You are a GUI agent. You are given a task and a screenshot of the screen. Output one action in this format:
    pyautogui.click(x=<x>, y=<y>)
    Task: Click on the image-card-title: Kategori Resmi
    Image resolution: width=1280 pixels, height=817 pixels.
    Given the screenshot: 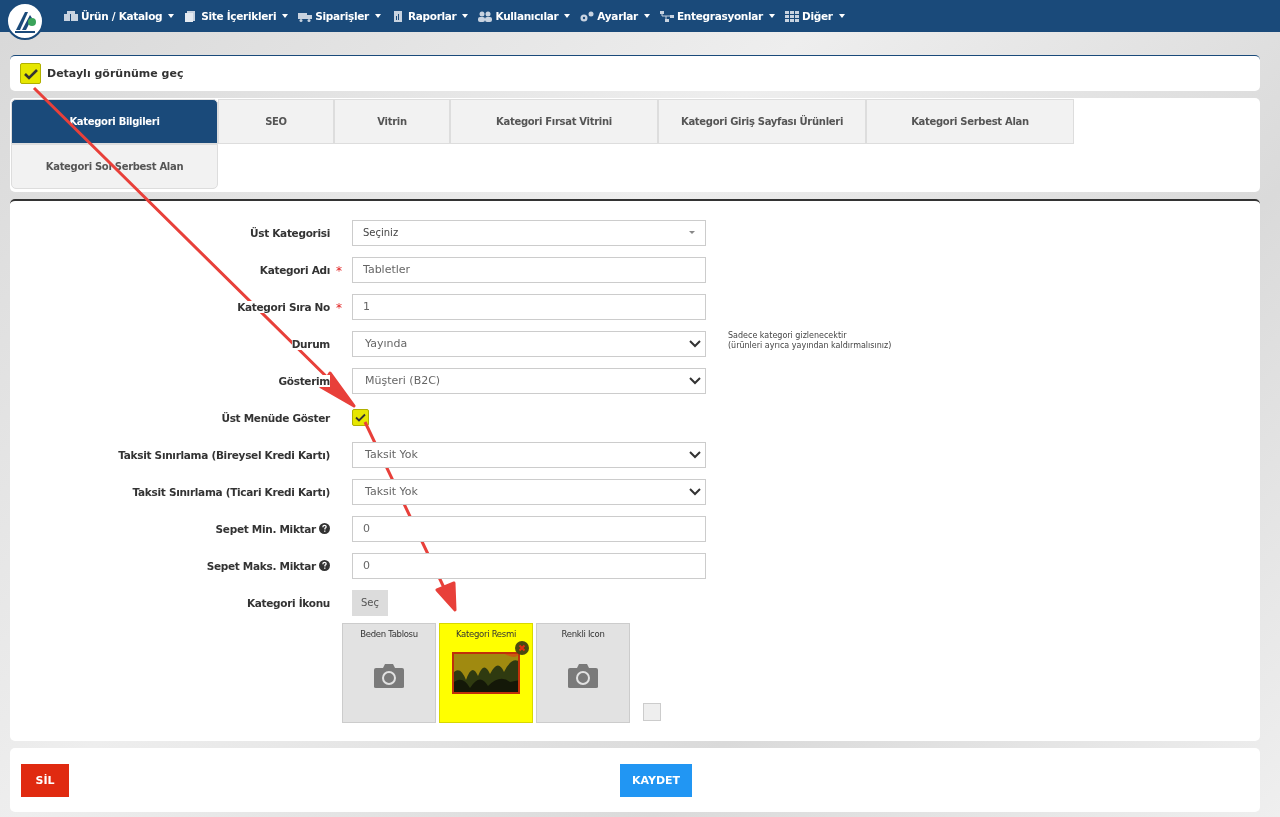 What is the action you would take?
    pyautogui.click(x=486, y=634)
    